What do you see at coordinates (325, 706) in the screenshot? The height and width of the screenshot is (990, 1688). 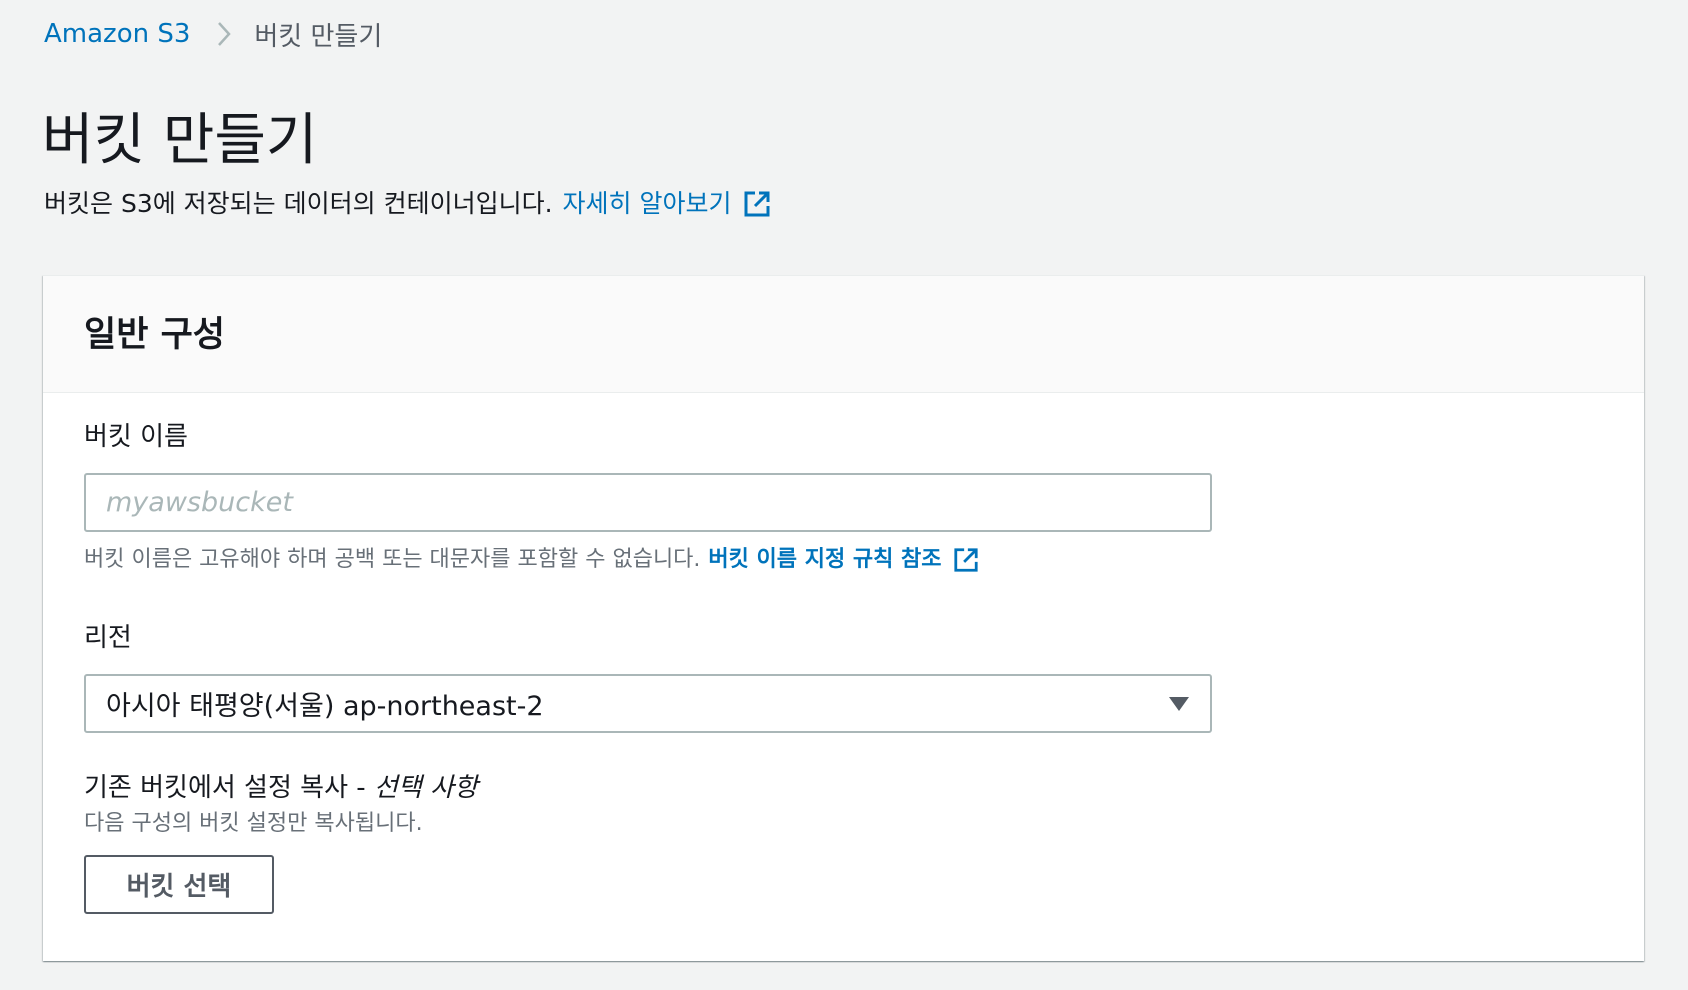 I see `region-selected-value: 아시아 태평양(서울) ap-northeast-2` at bounding box center [325, 706].